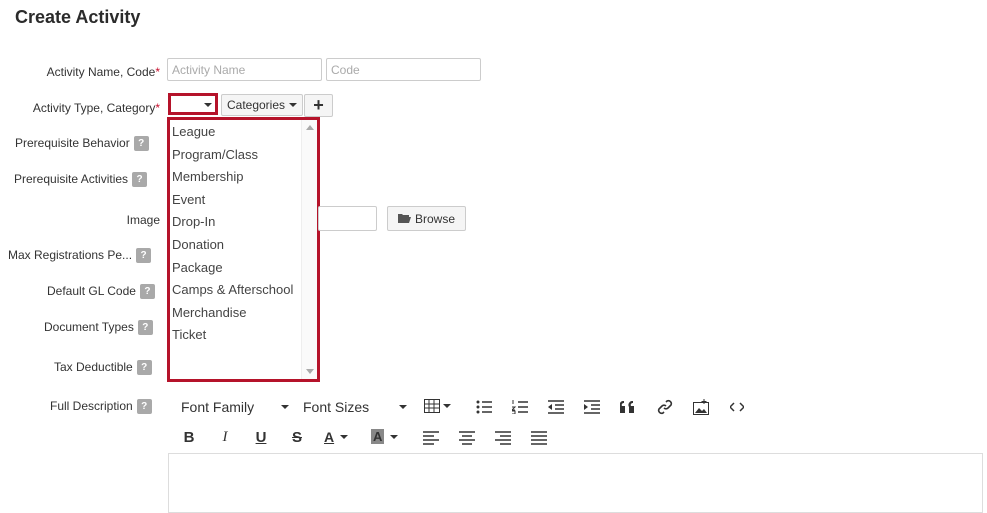 This screenshot has height=513, width=987. I want to click on dropdown-scrollbar, so click(309, 249).